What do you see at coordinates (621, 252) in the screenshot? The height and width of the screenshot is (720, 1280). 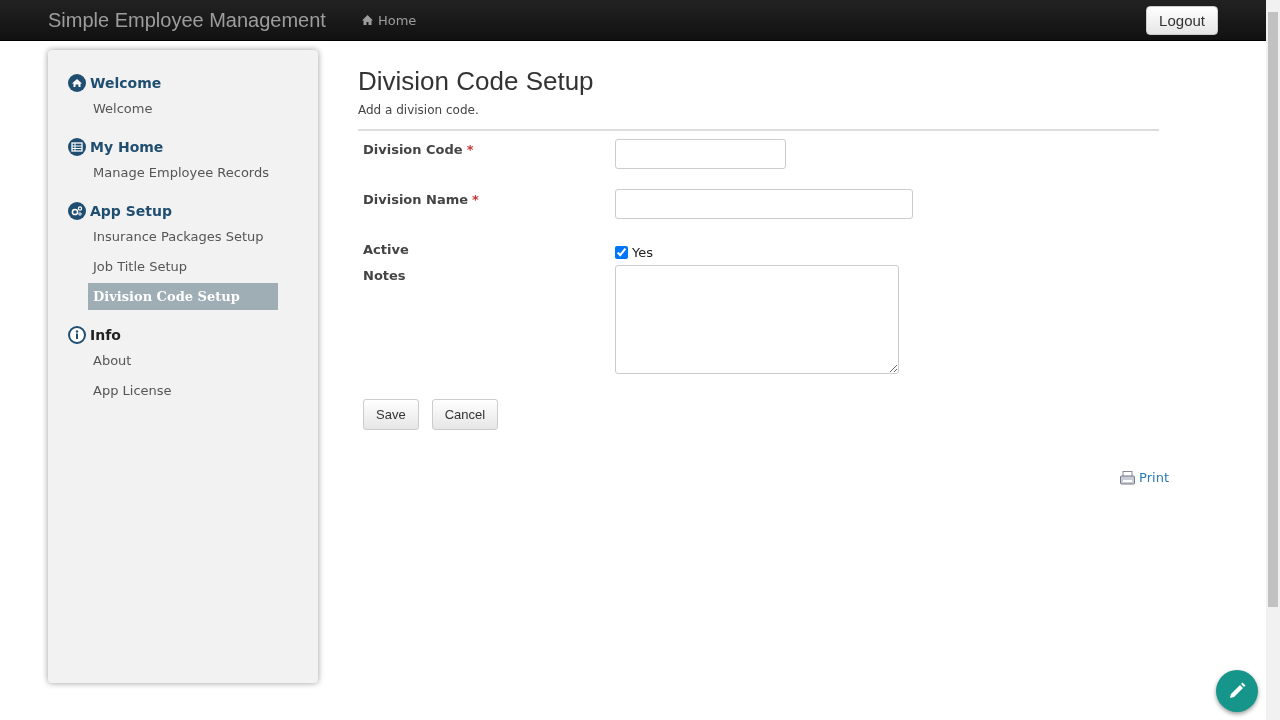 I see `checkbox` at bounding box center [621, 252].